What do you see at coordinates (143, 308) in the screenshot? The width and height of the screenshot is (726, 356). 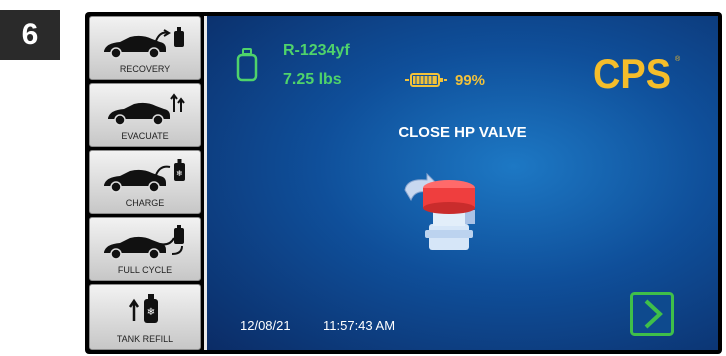 I see `tank-refill-icon: ❄` at bounding box center [143, 308].